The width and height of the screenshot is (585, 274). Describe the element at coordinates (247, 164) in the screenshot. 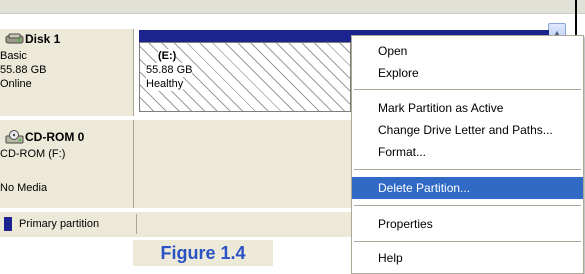

I see `cd-rom-0-media-area` at that location.